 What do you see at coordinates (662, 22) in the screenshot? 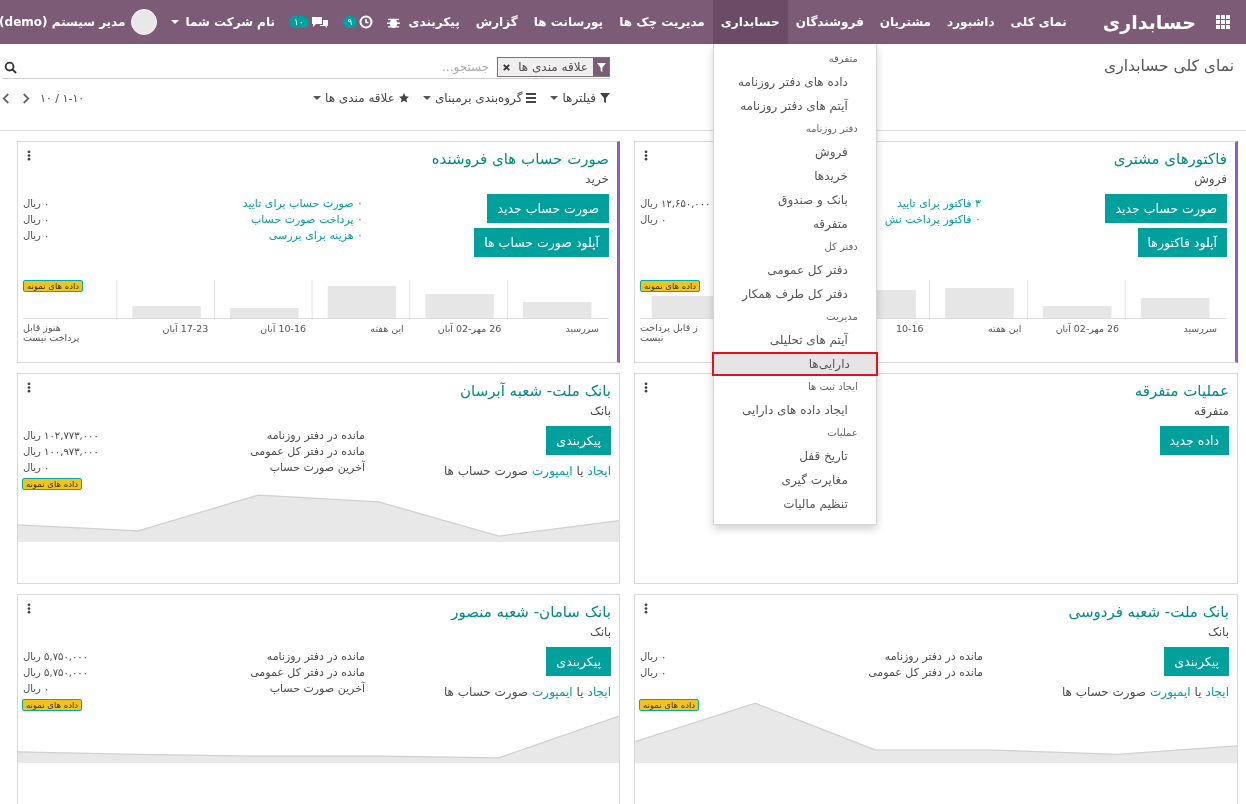
I see `nav-menu-item: مدیریت چک ها` at bounding box center [662, 22].